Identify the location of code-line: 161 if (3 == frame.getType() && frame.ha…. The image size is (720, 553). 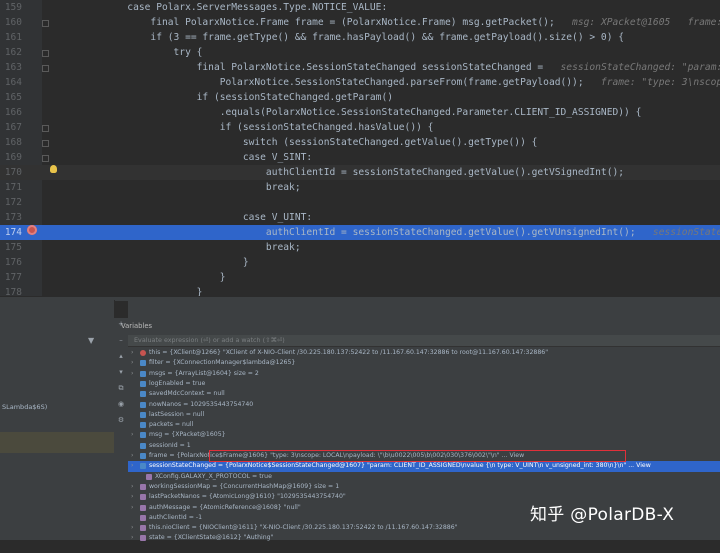
(360, 37).